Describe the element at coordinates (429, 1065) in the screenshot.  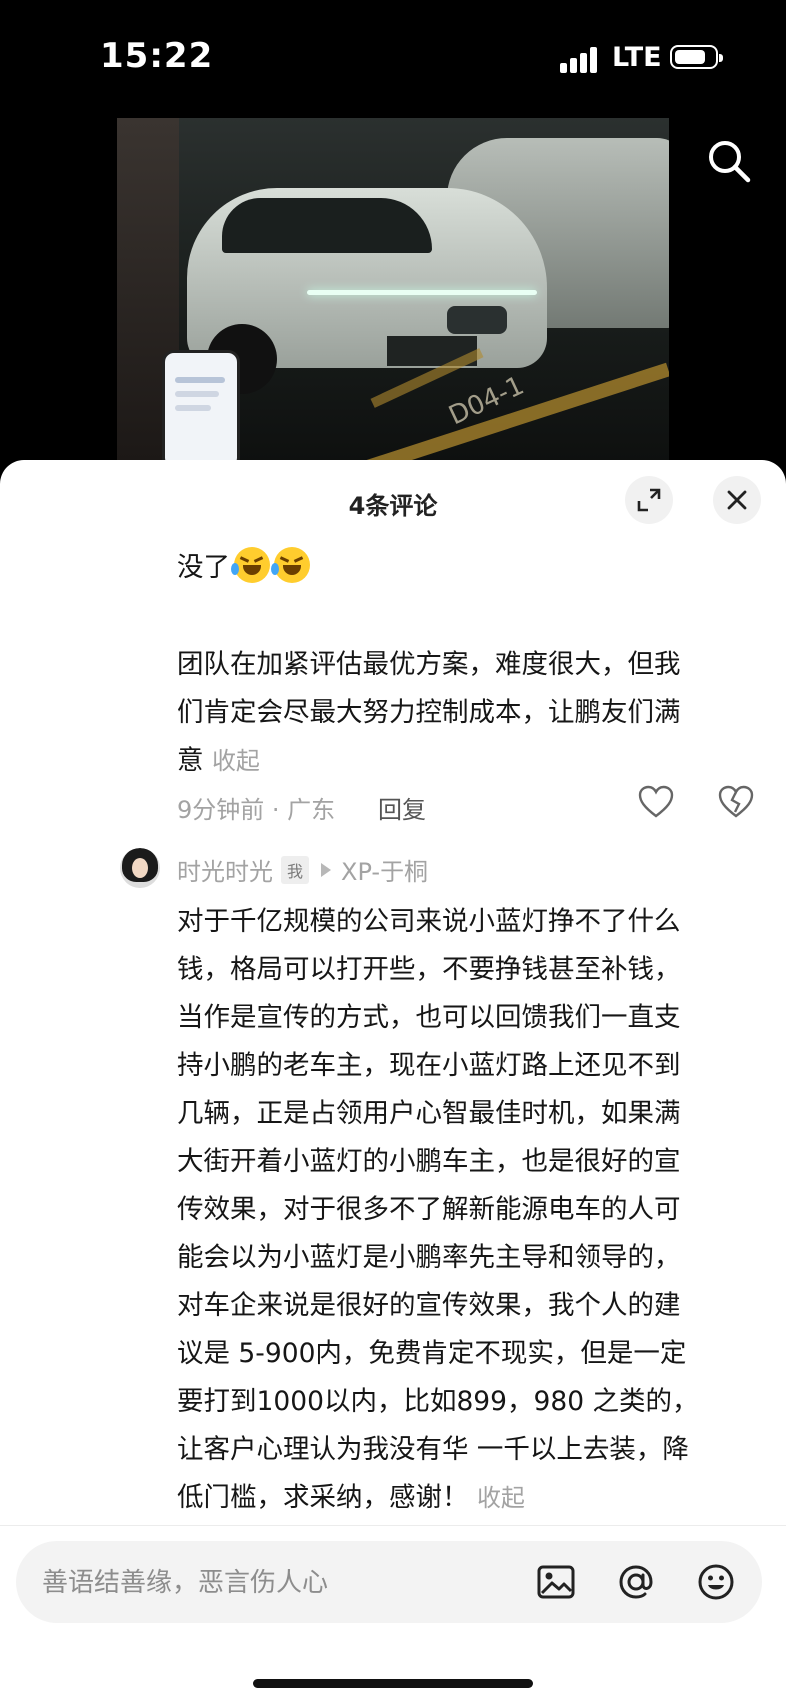
I see `comment-line: 持小鹏的老车主，现在小蓝灯路上还见不到` at that location.